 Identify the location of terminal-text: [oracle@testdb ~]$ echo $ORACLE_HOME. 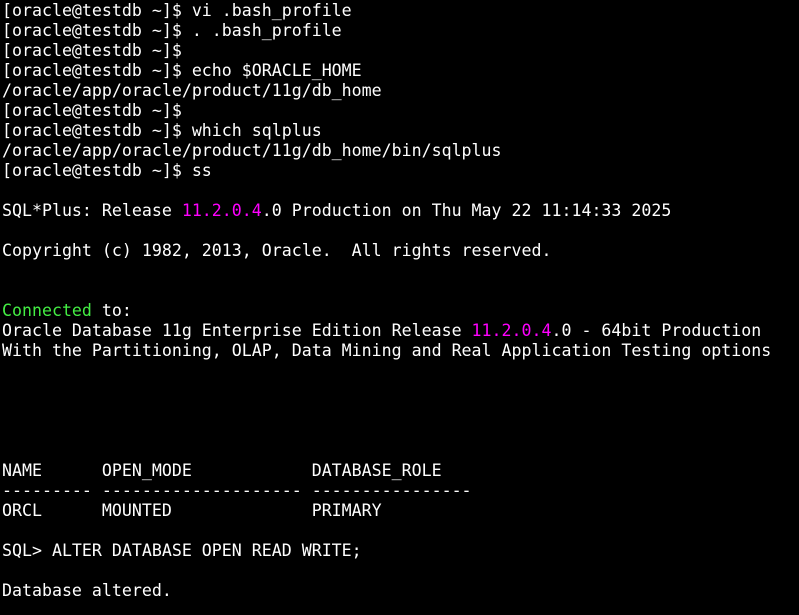
(182, 70).